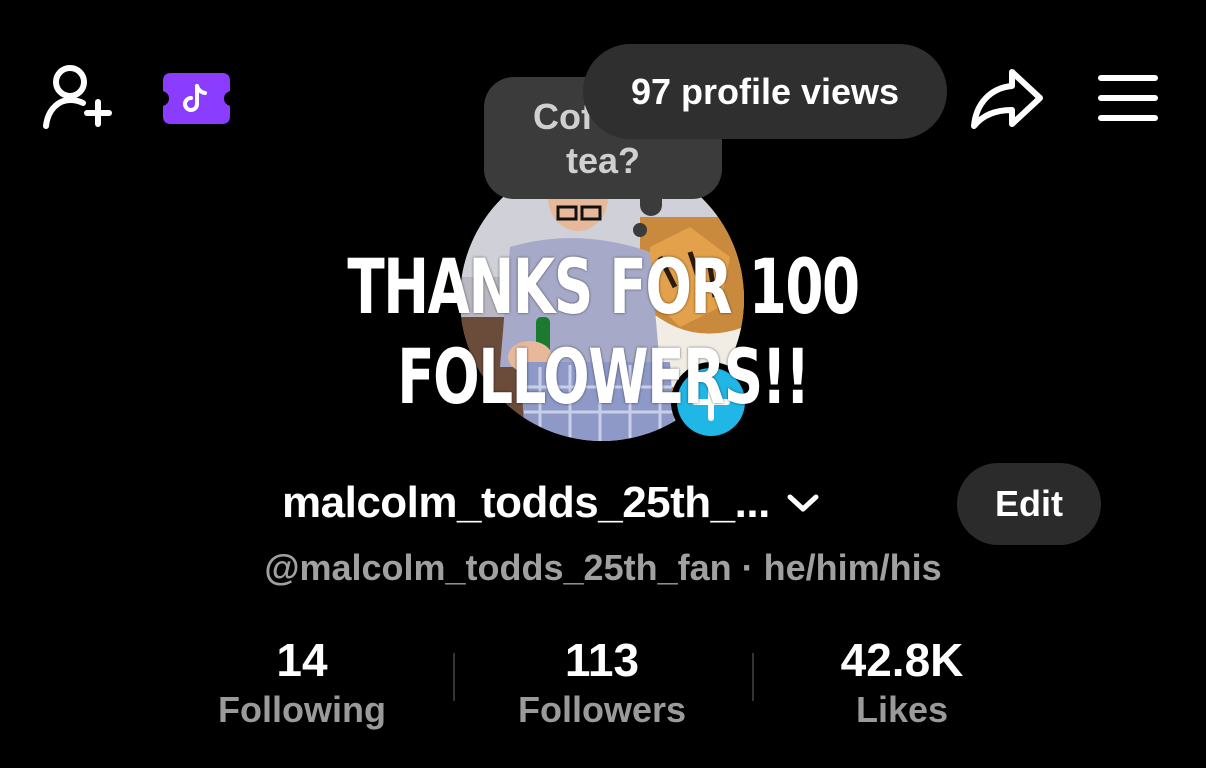 The height and width of the screenshot is (768, 1206). What do you see at coordinates (765, 91) in the screenshot?
I see `profile-views-pill: 97 profile views` at bounding box center [765, 91].